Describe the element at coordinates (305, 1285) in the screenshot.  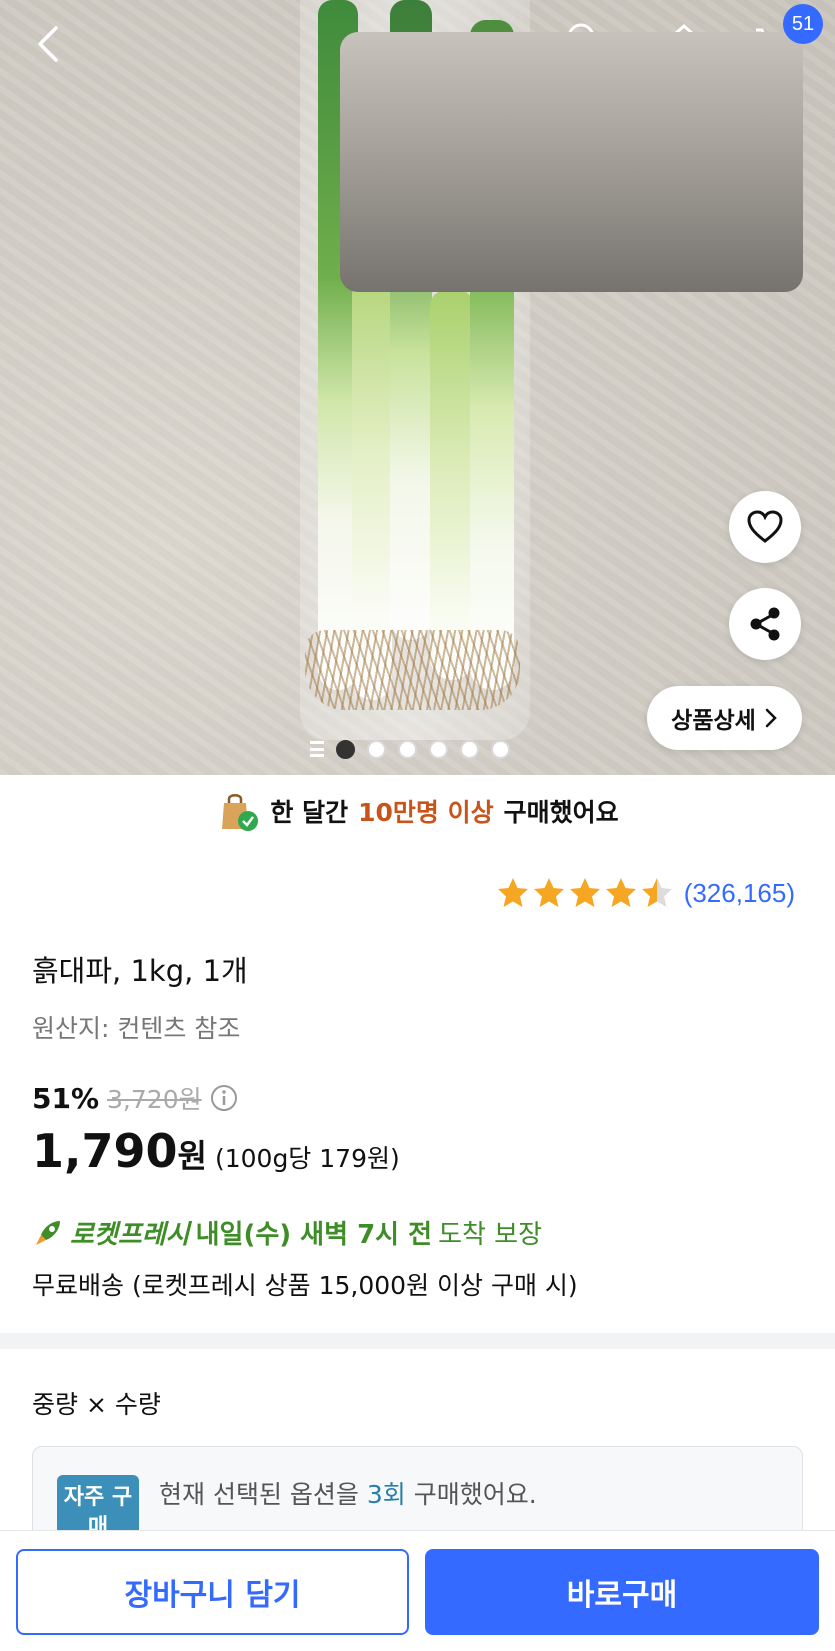
I see `shipping-info: 무료배송 (로켓프레시 상품 15,000원 이상 구매 시)` at that location.